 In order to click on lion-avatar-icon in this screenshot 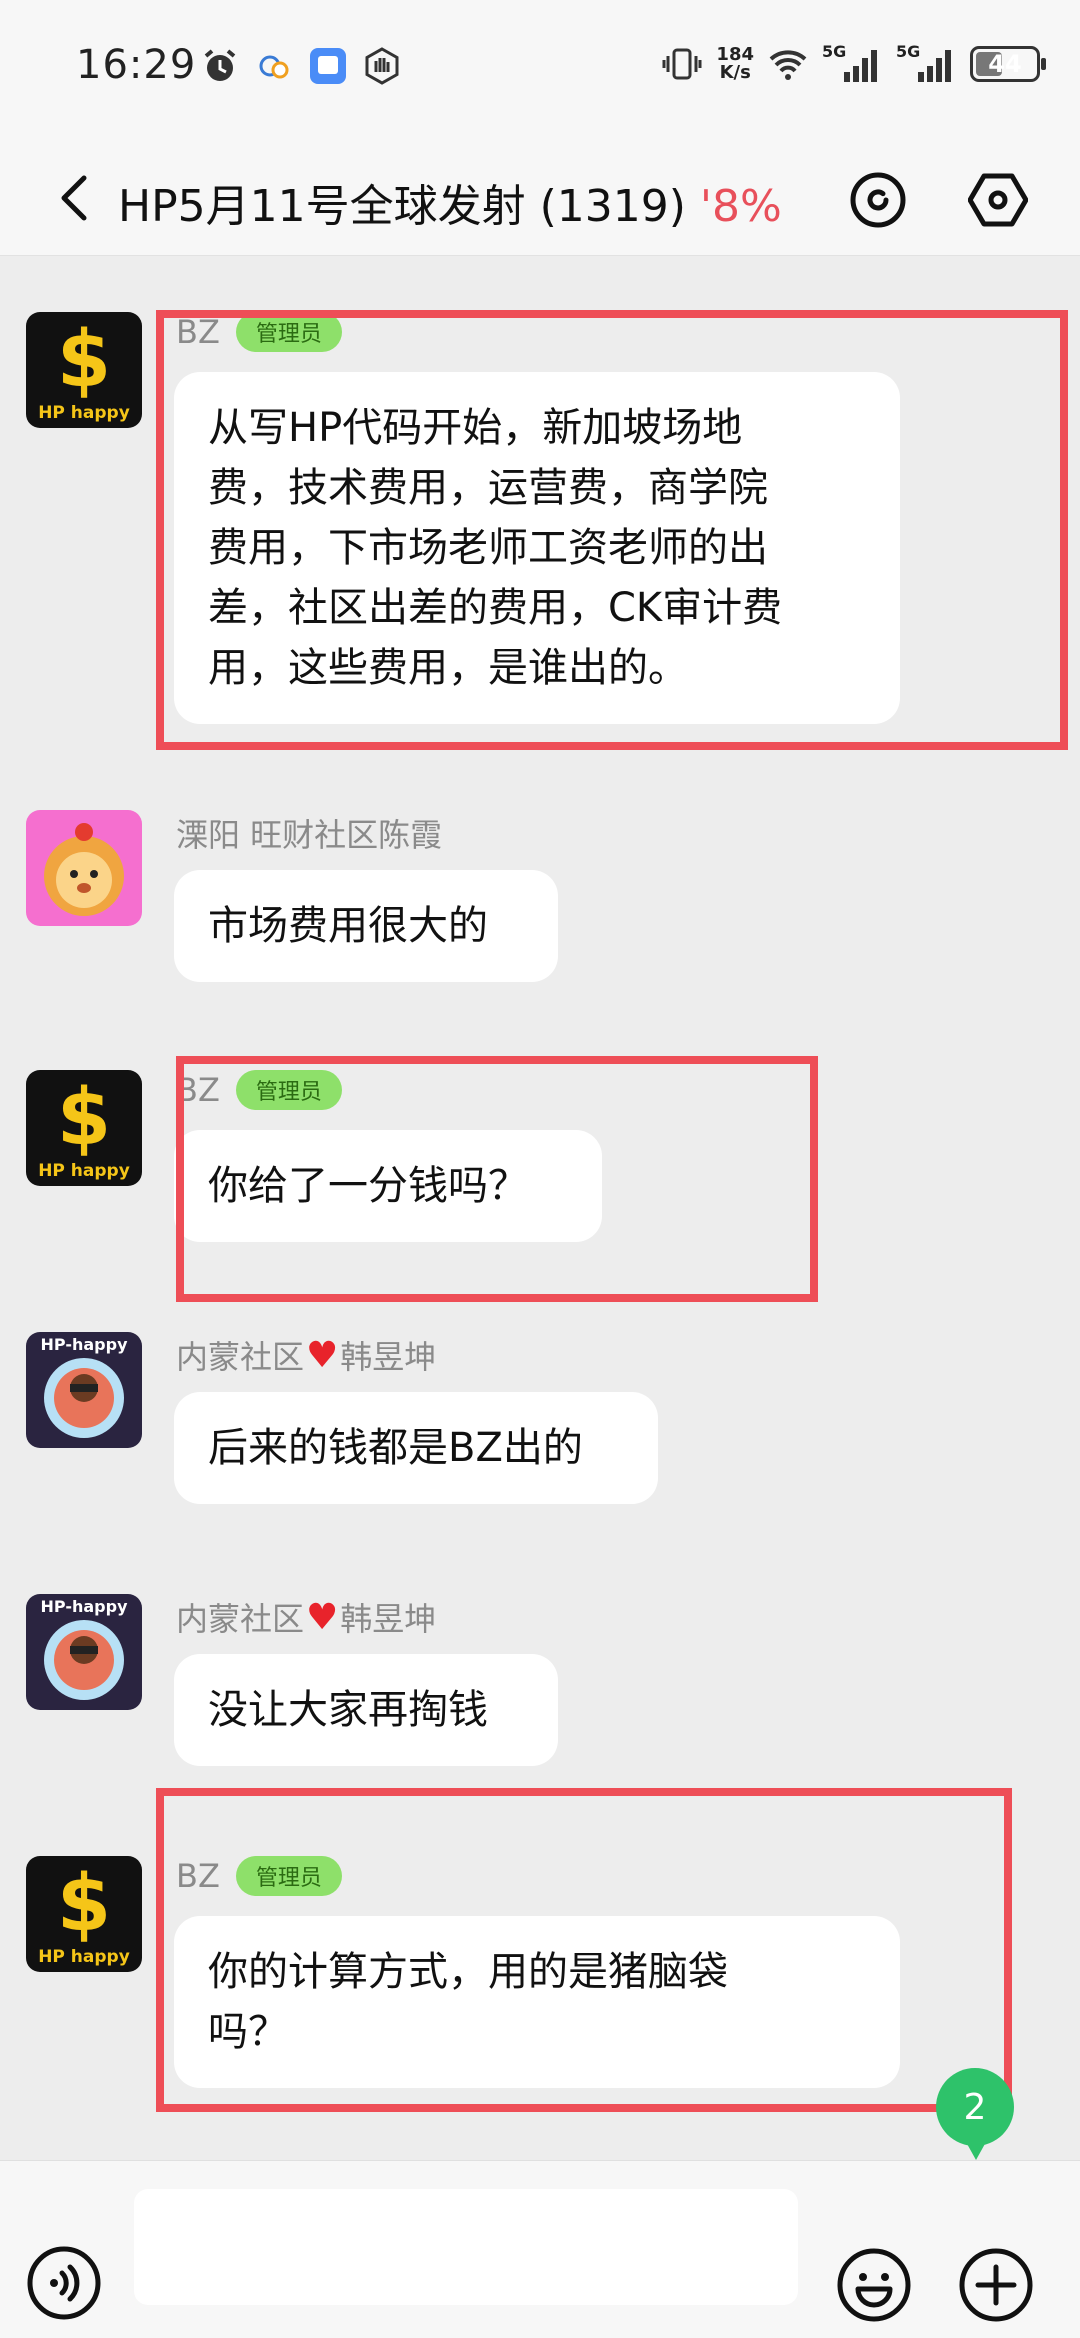, I will do `click(84, 868)`.